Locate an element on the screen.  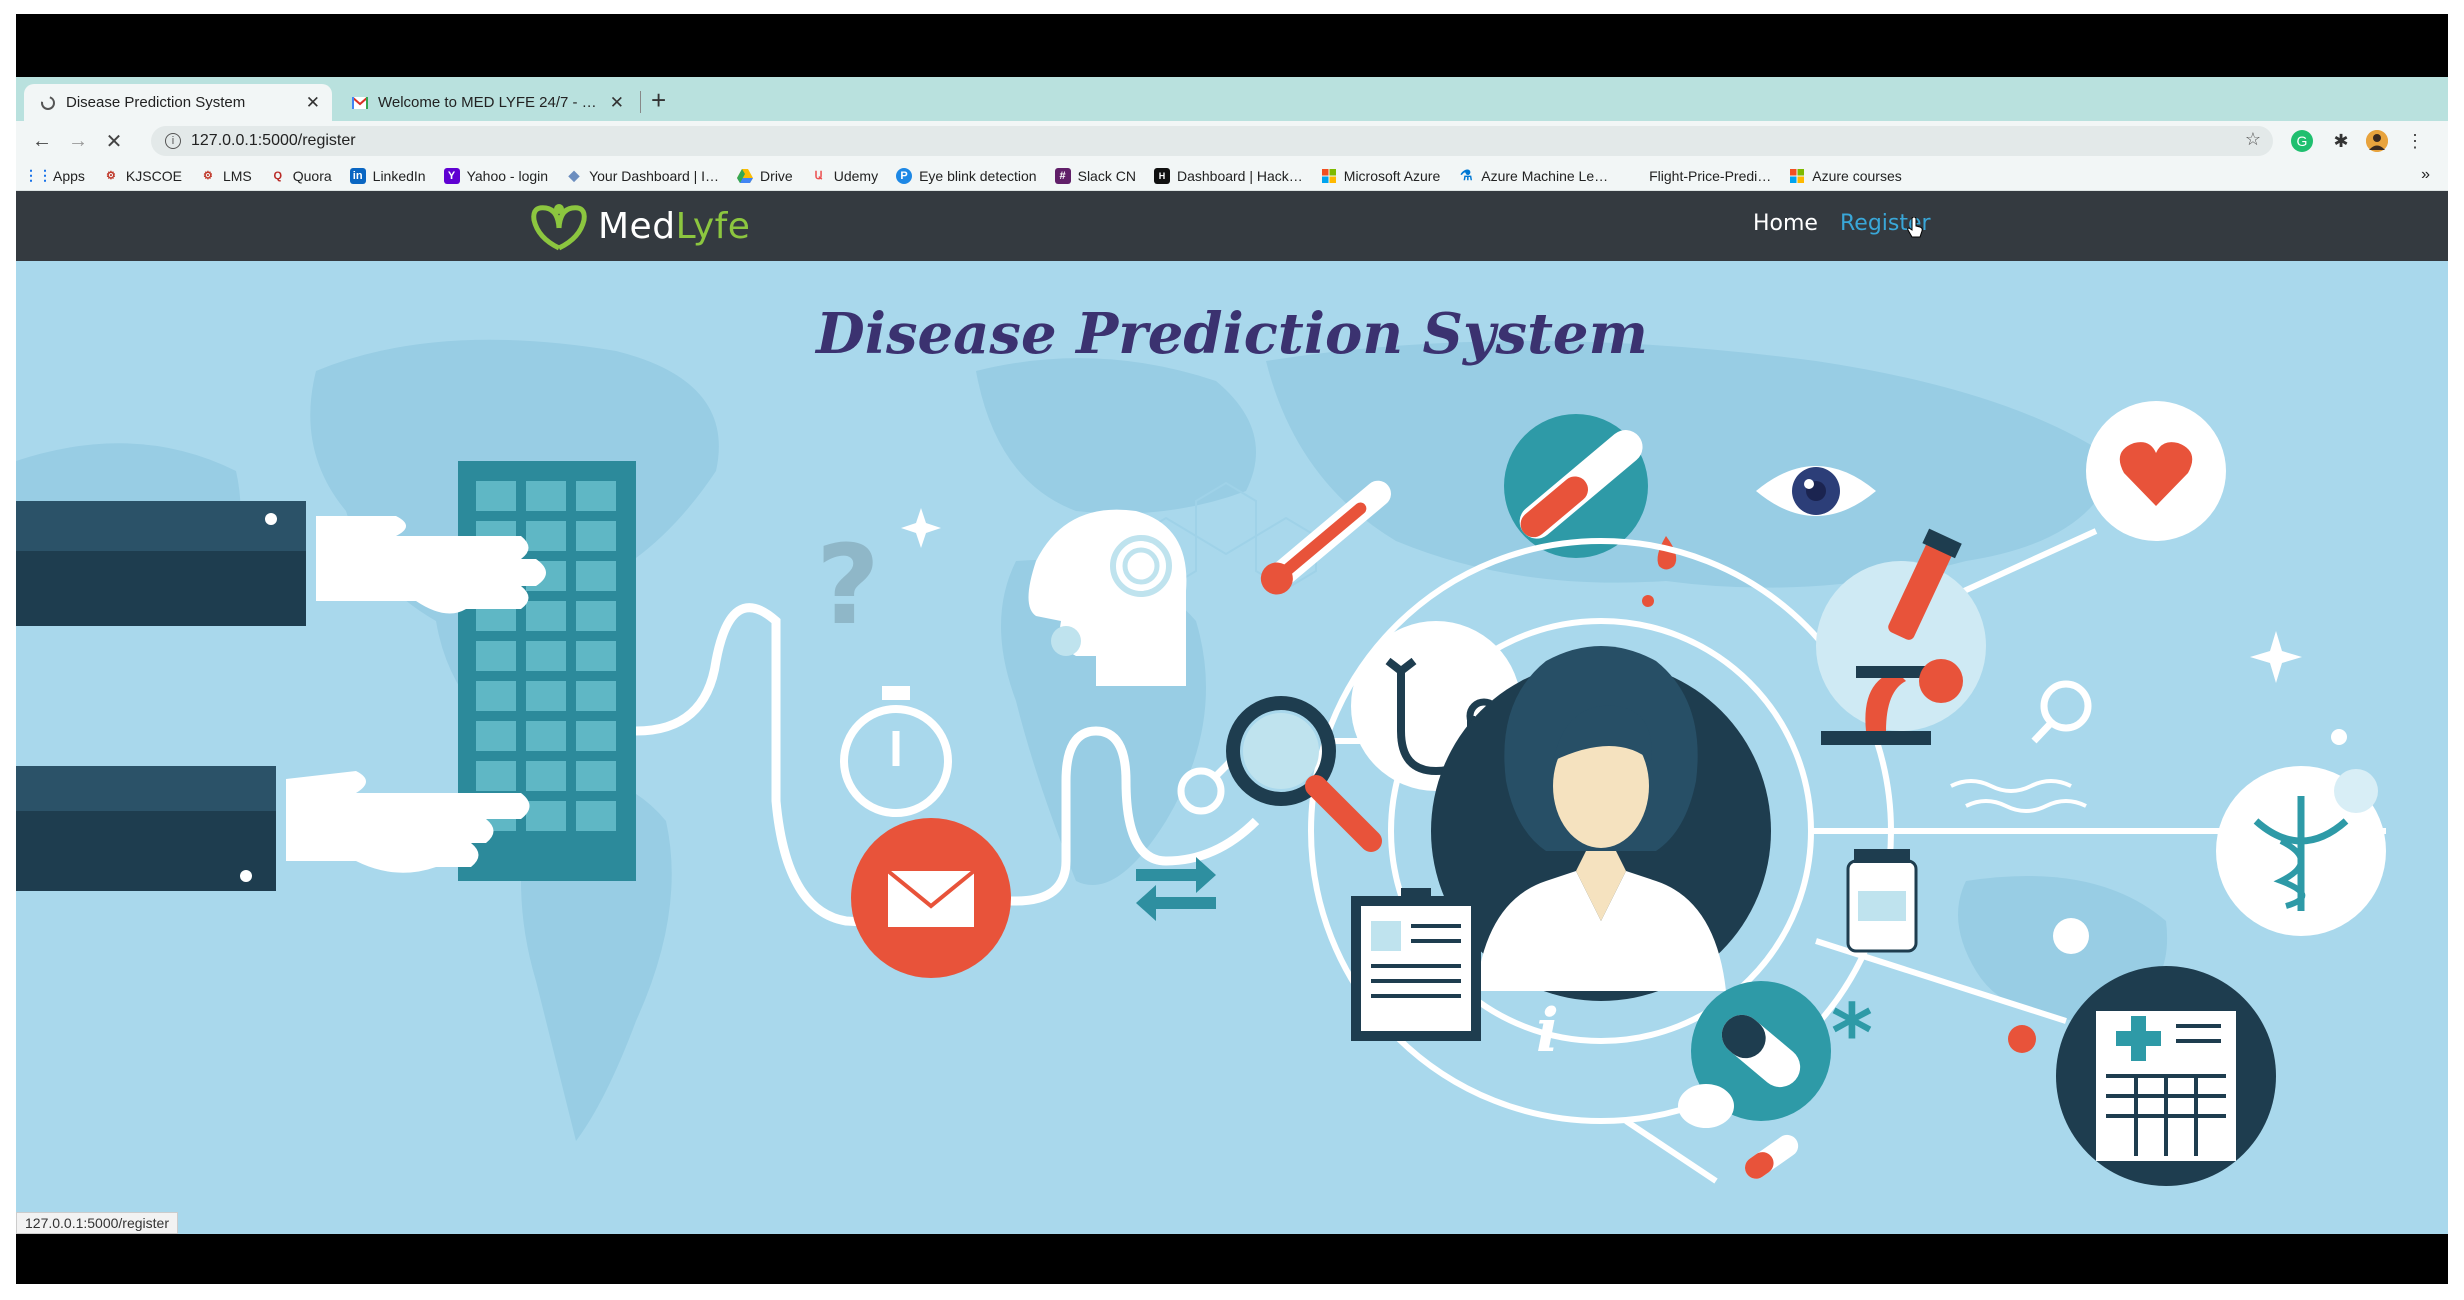
bookmark-yahoo: Y Yahoo - login is located at coordinates (495, 175).